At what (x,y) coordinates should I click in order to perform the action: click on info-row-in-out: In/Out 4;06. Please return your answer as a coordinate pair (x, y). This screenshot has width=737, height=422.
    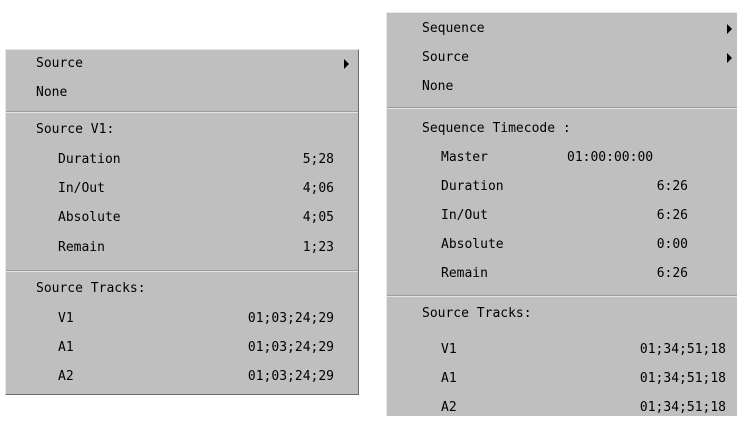
    Looking at the image, I should click on (182, 189).